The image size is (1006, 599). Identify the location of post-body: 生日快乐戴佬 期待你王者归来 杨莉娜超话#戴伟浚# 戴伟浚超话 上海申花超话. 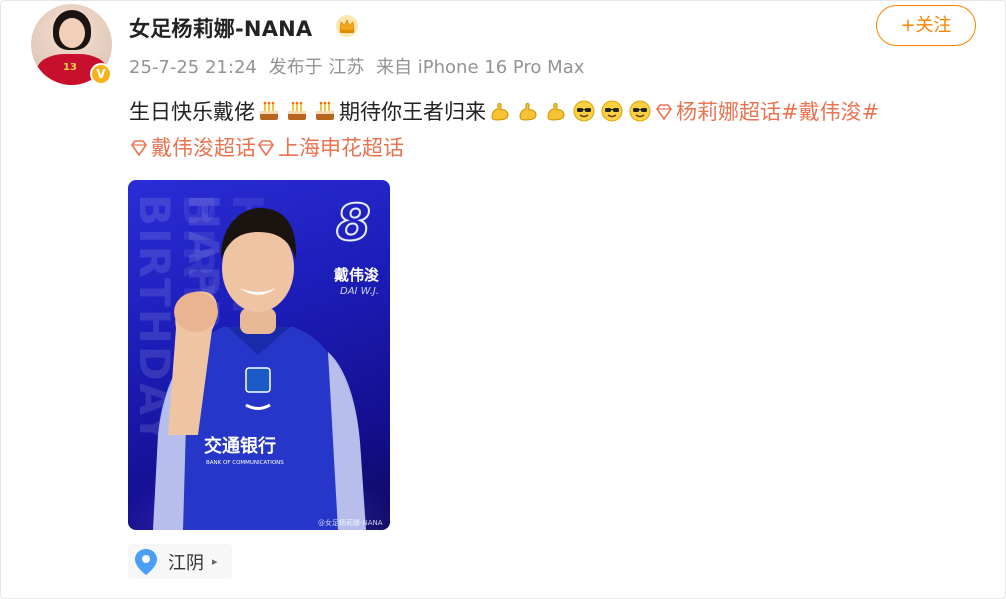
(554, 130).